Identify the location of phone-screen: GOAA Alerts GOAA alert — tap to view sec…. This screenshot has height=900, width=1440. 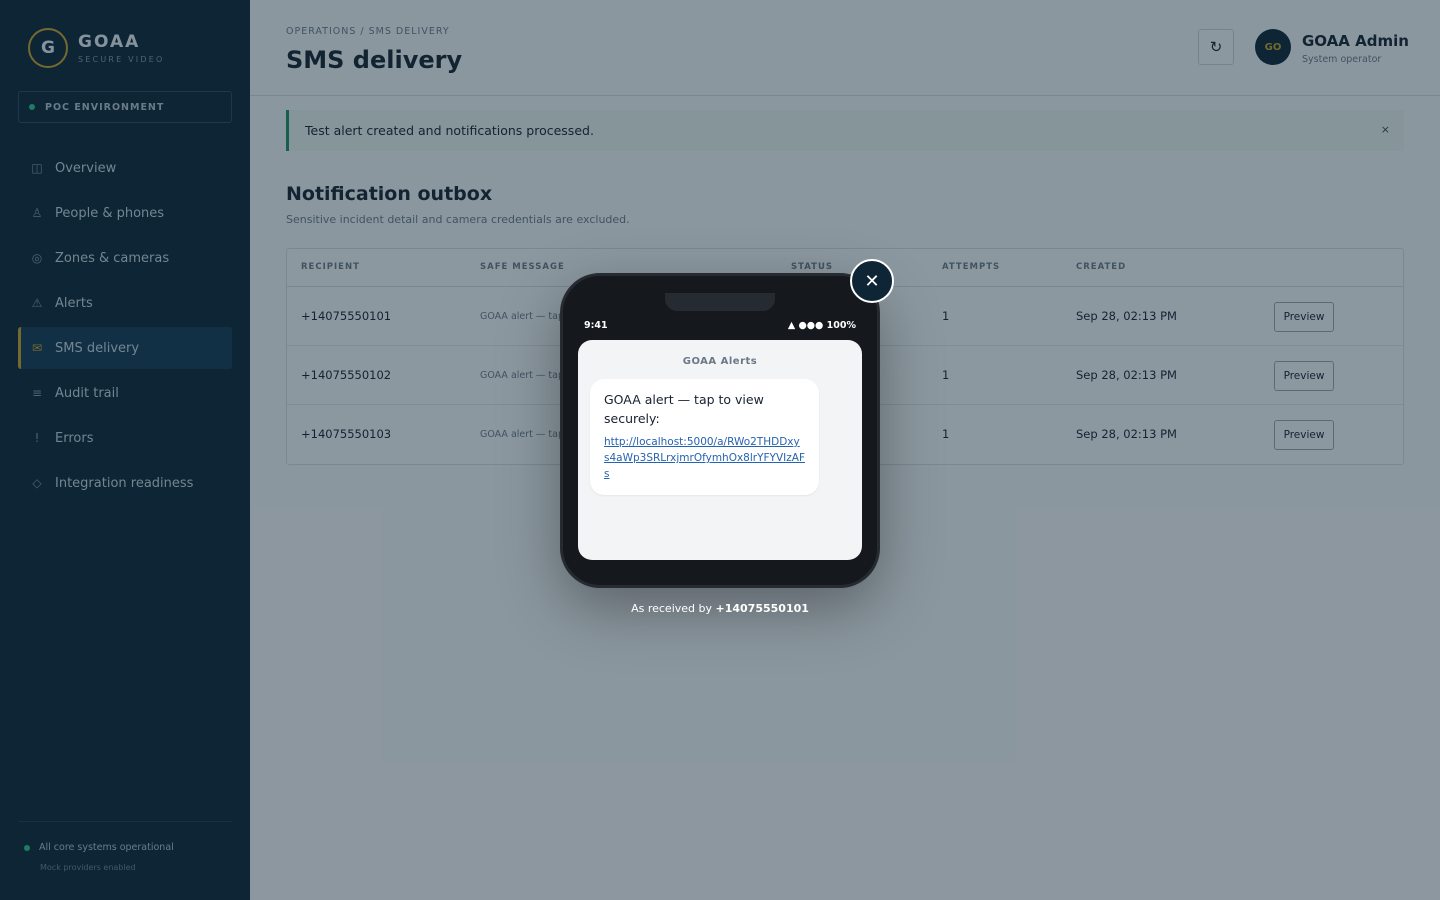
(720, 450).